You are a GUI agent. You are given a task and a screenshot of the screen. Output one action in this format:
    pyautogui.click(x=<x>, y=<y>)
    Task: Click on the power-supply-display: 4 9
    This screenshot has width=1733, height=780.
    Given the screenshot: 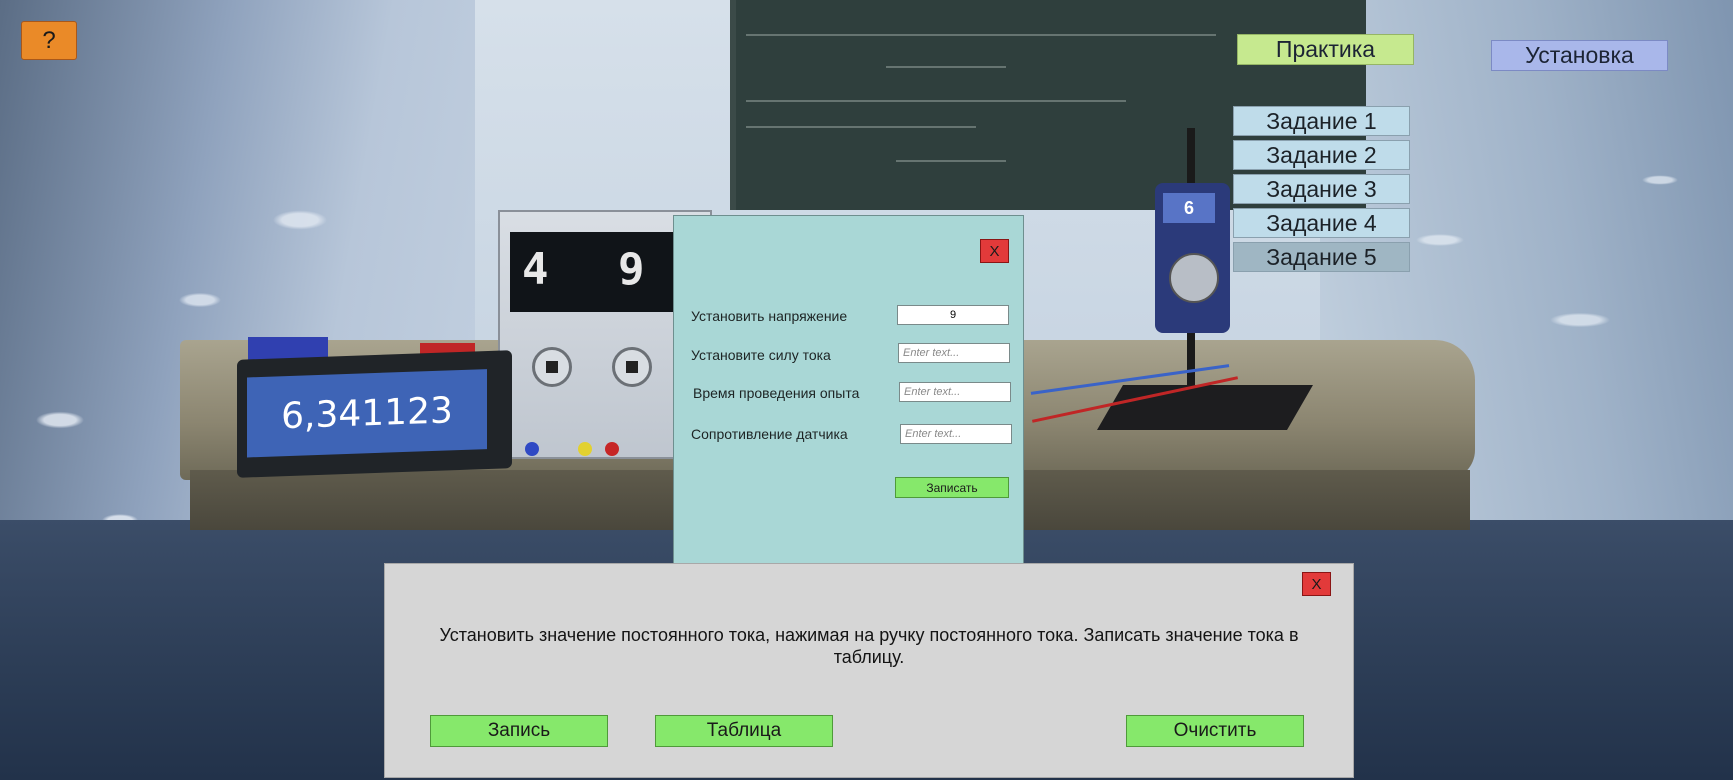 What is the action you would take?
    pyautogui.click(x=605, y=272)
    